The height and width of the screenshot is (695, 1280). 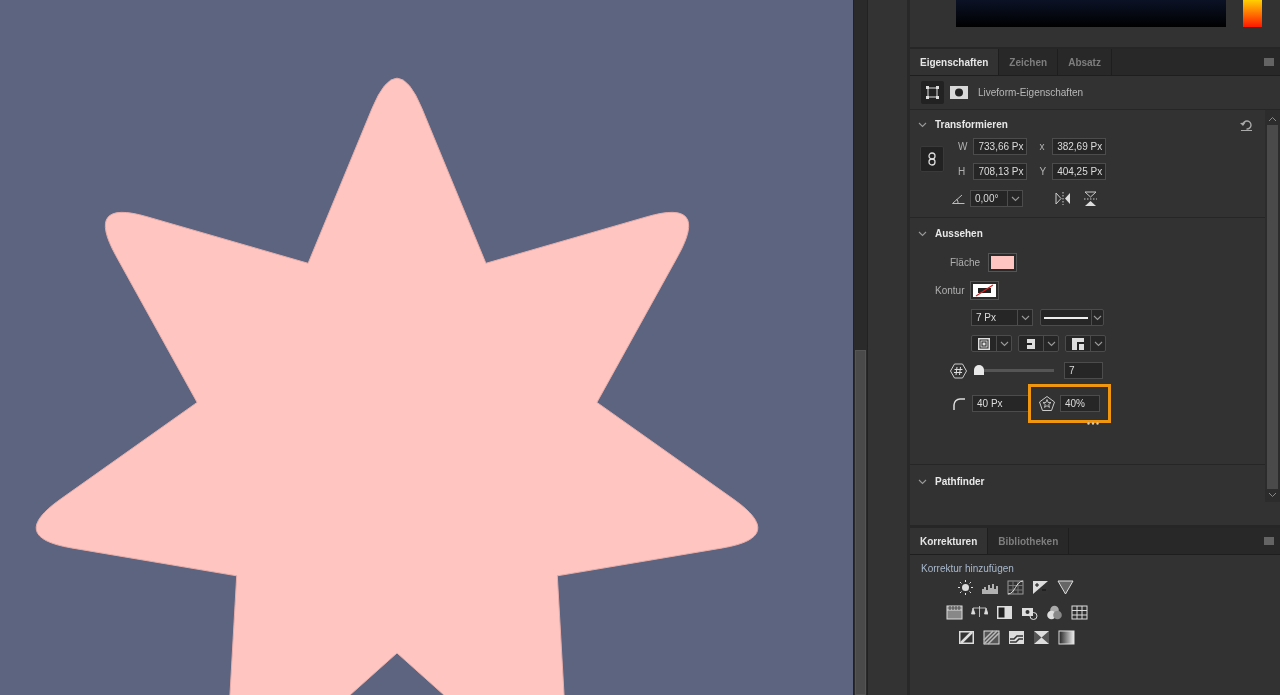 I want to click on stroke-caps-dropdown, so click(x=1038, y=343).